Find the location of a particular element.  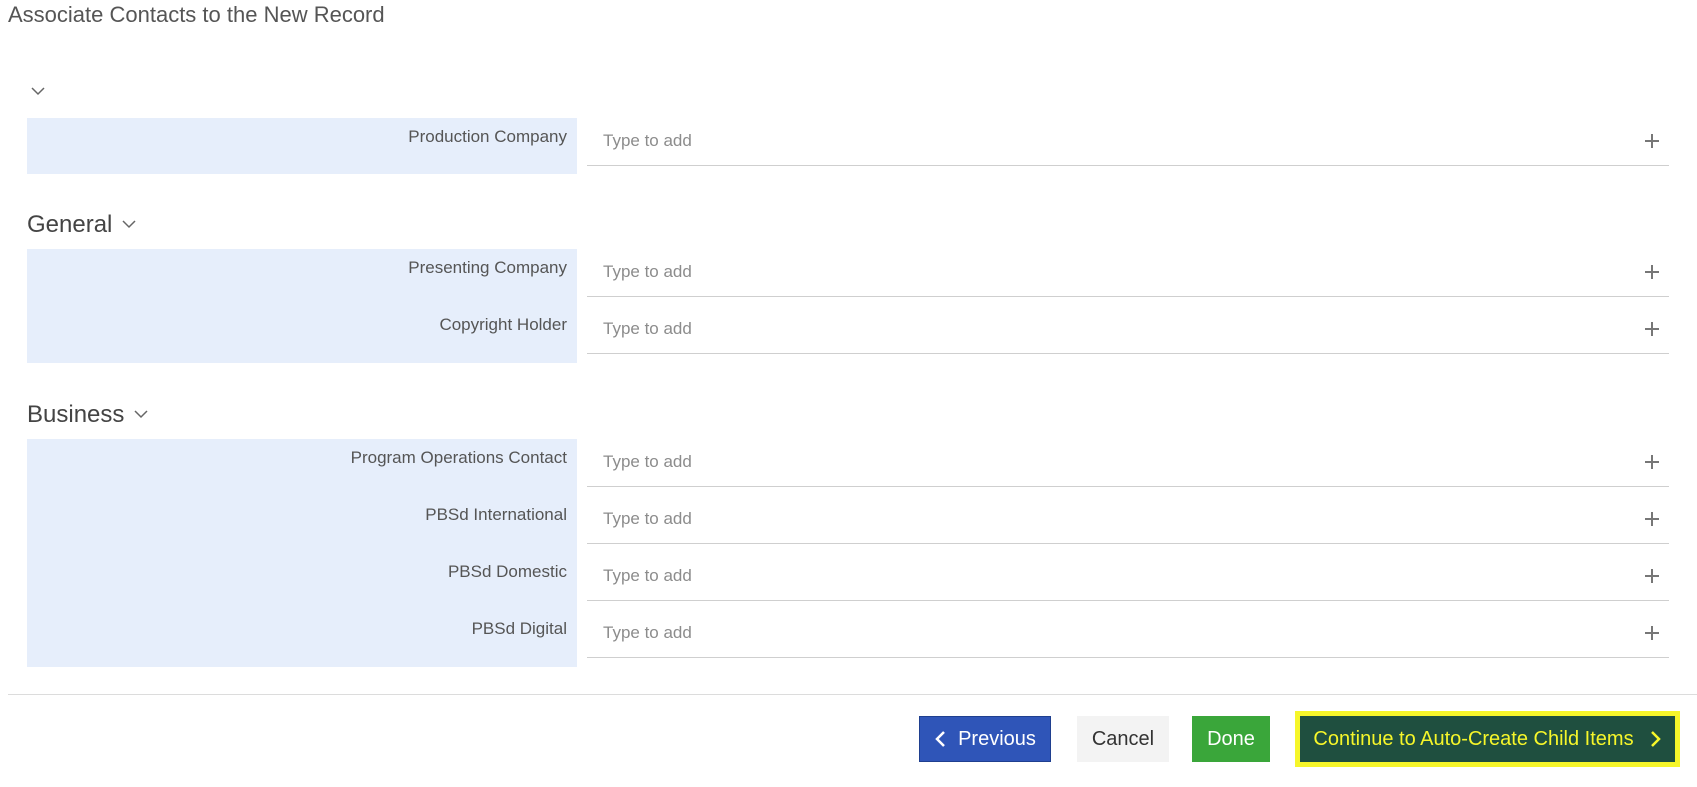

continue-button-body: Continue to Auto-Create Child Items is located at coordinates (1487, 739).